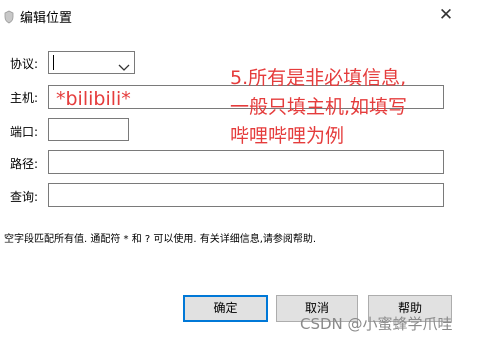  Describe the element at coordinates (24, 197) in the screenshot. I see `query-label: 查询:` at that location.